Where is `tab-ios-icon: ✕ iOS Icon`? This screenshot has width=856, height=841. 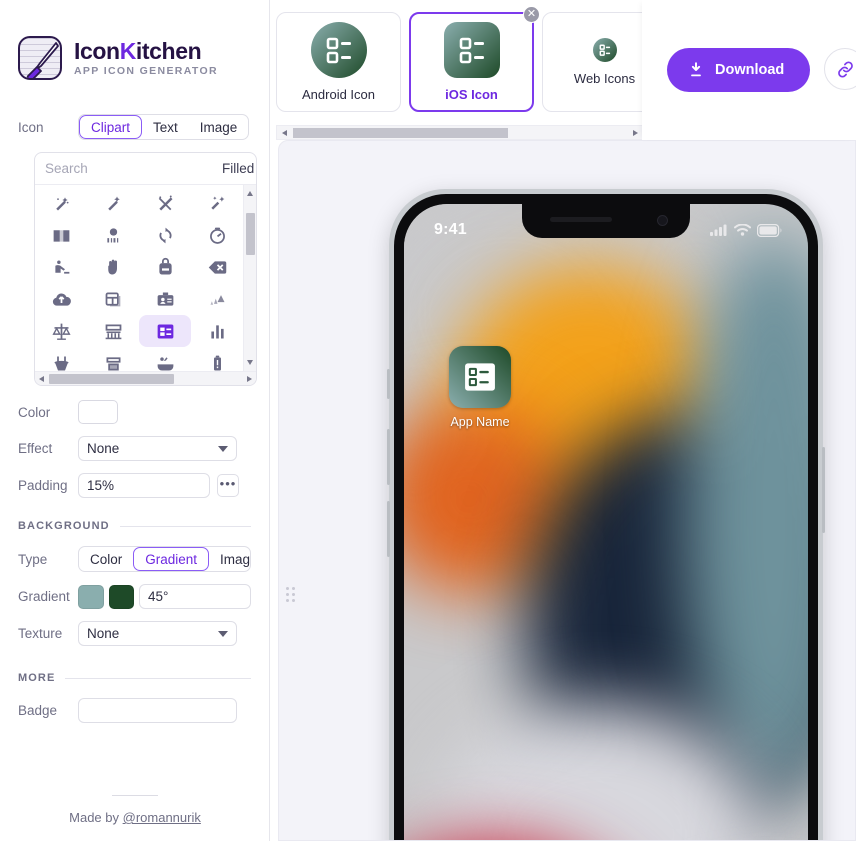 tab-ios-icon: ✕ iOS Icon is located at coordinates (474, 59).